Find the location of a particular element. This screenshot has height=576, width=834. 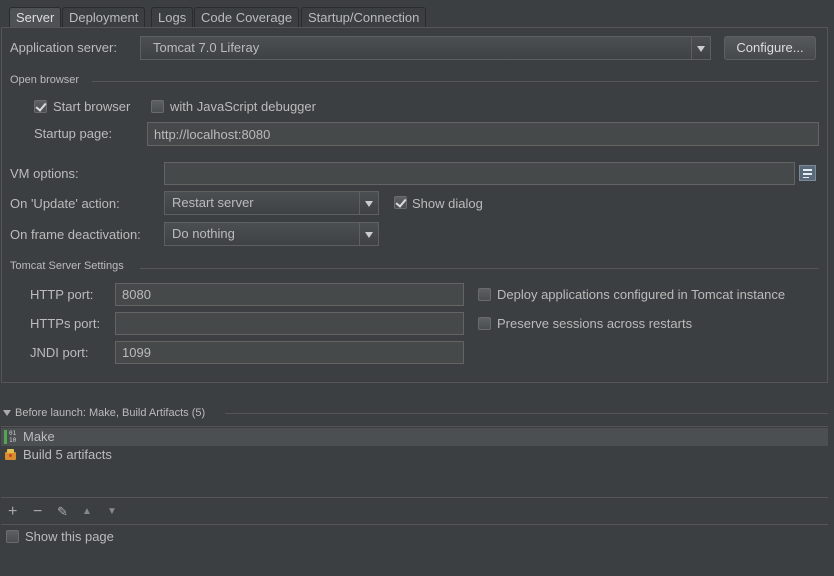

js-debugger-label: with JavaScript debugger is located at coordinates (243, 106).